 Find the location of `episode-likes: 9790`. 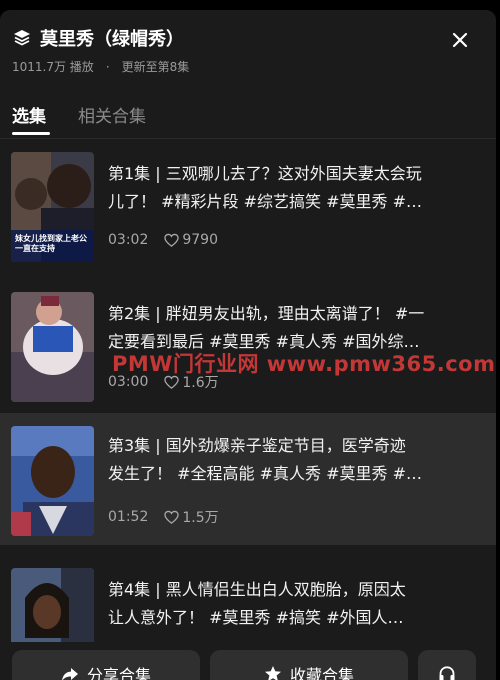

episode-likes: 9790 is located at coordinates (200, 240).